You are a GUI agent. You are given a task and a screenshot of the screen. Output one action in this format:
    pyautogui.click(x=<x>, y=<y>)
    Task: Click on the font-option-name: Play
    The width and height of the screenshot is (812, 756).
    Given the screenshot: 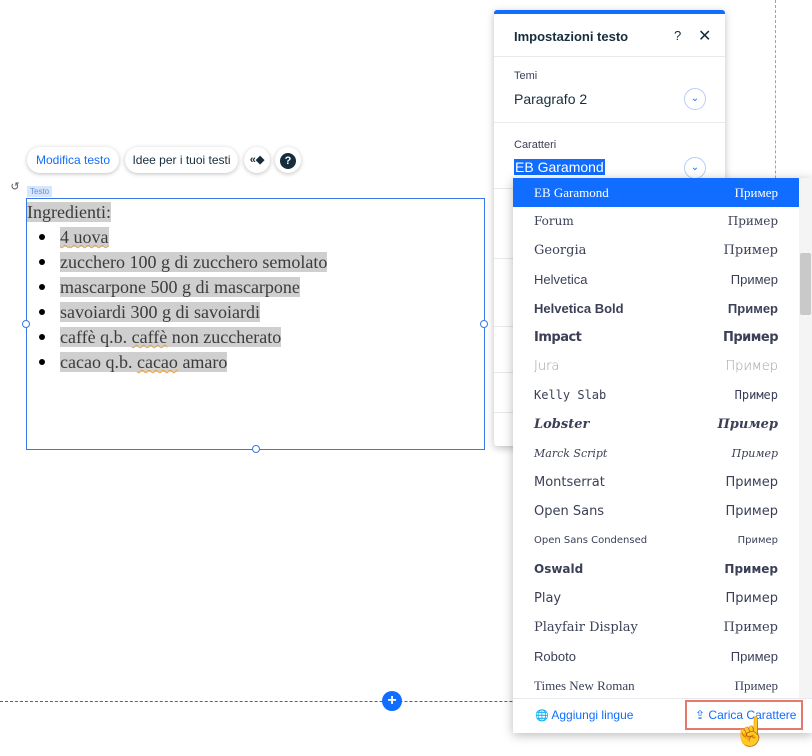 What is the action you would take?
    pyautogui.click(x=548, y=598)
    